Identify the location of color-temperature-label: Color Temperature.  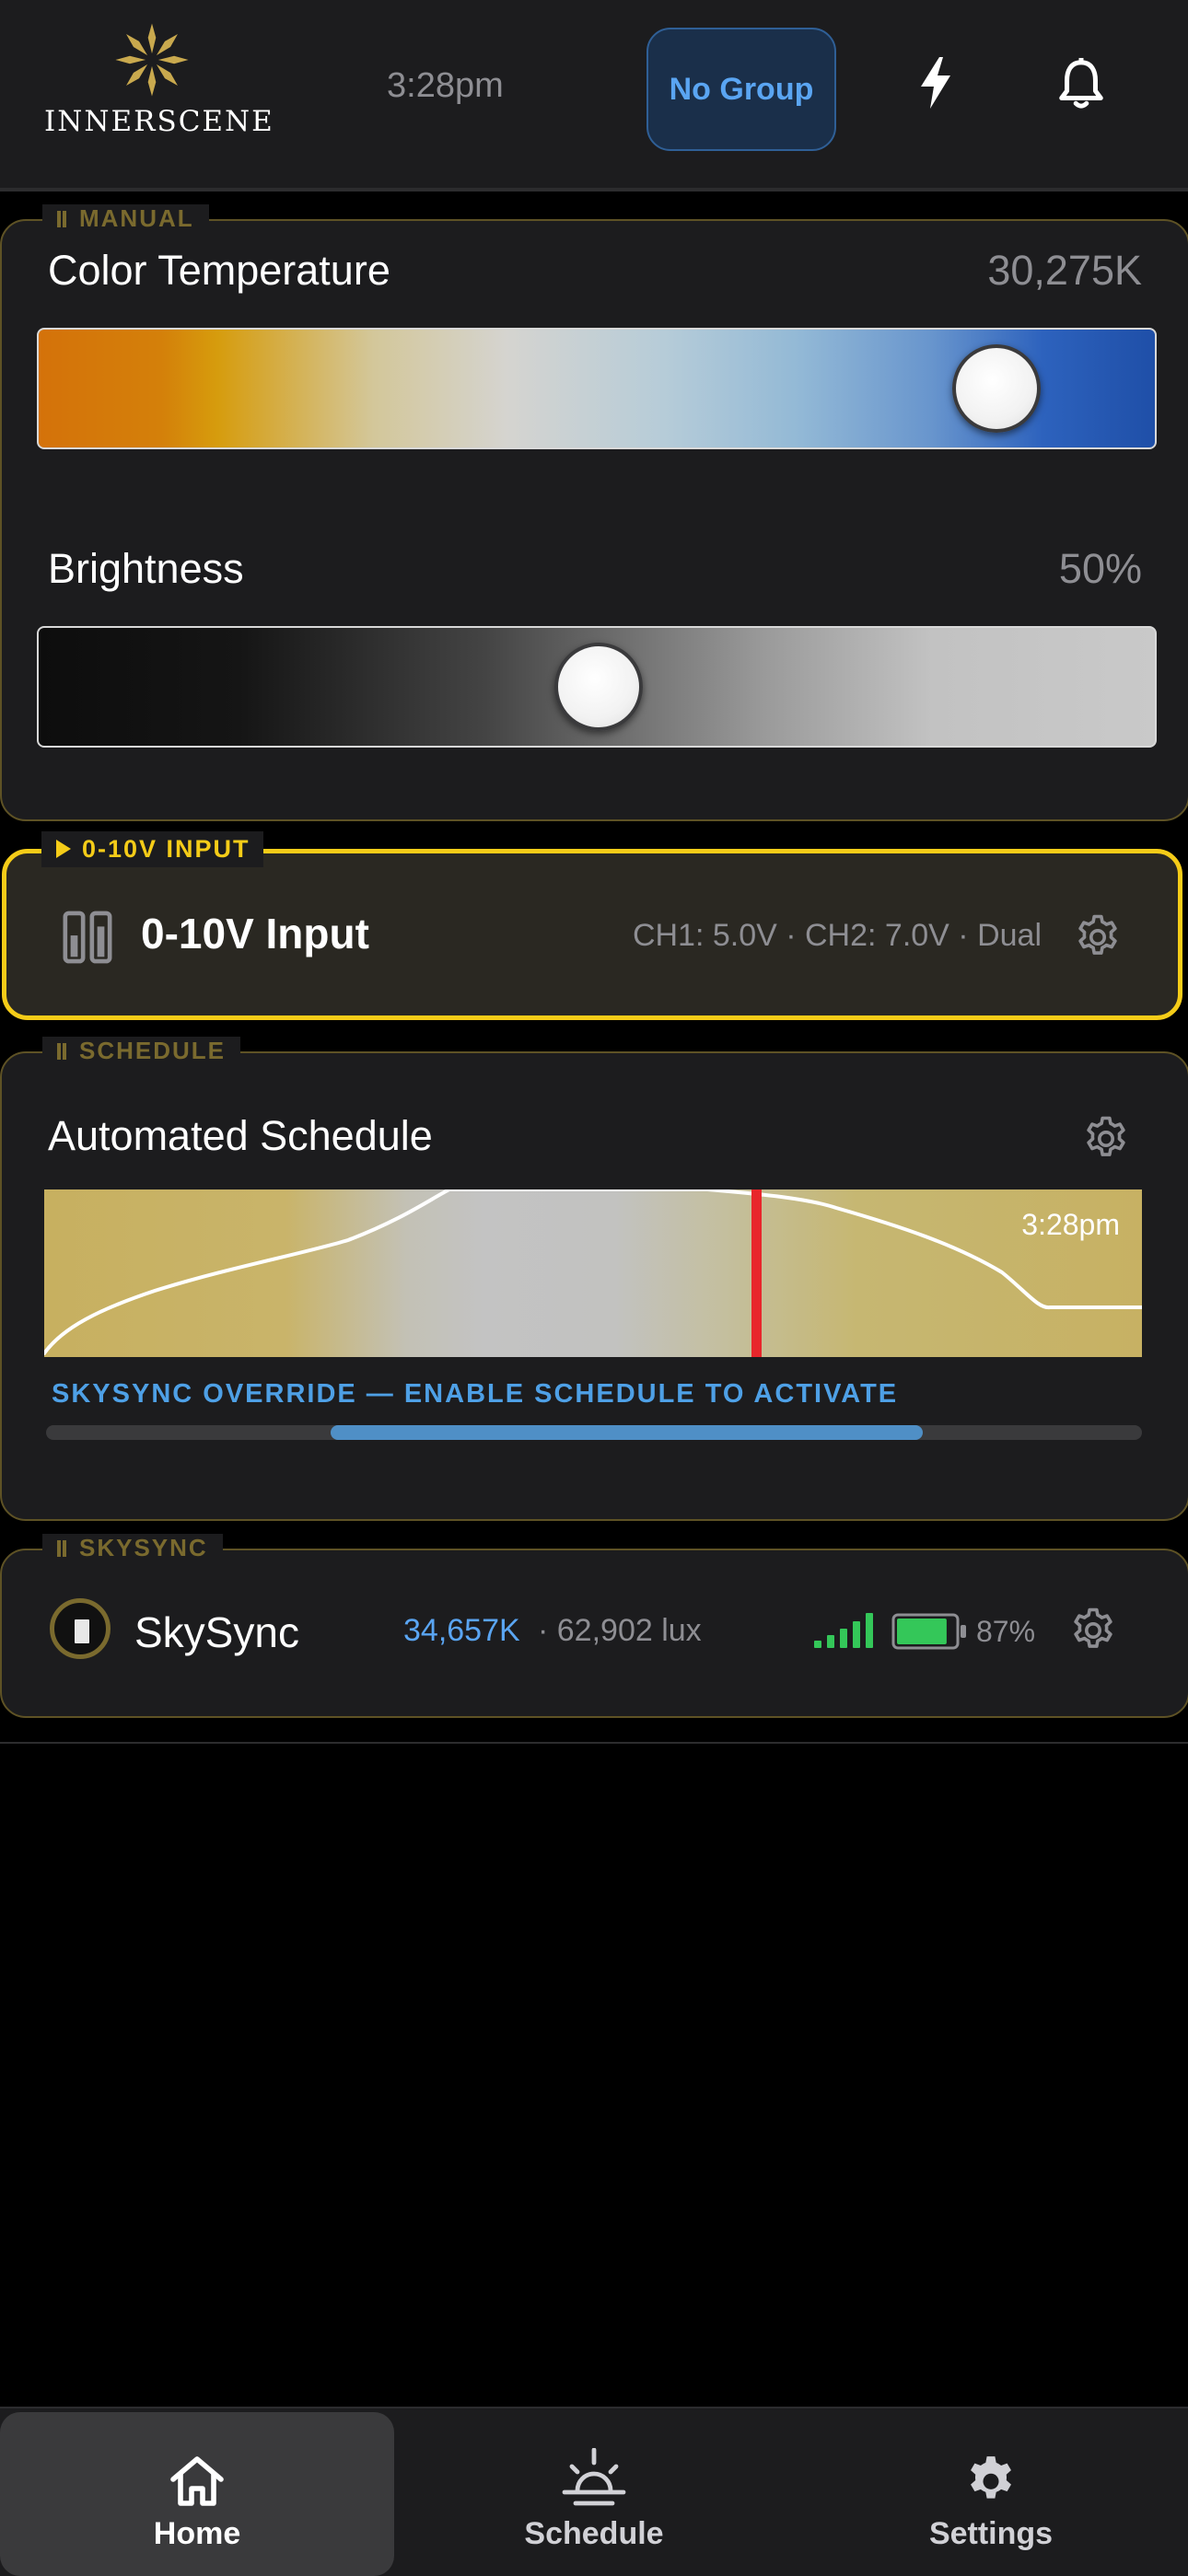
(219, 270).